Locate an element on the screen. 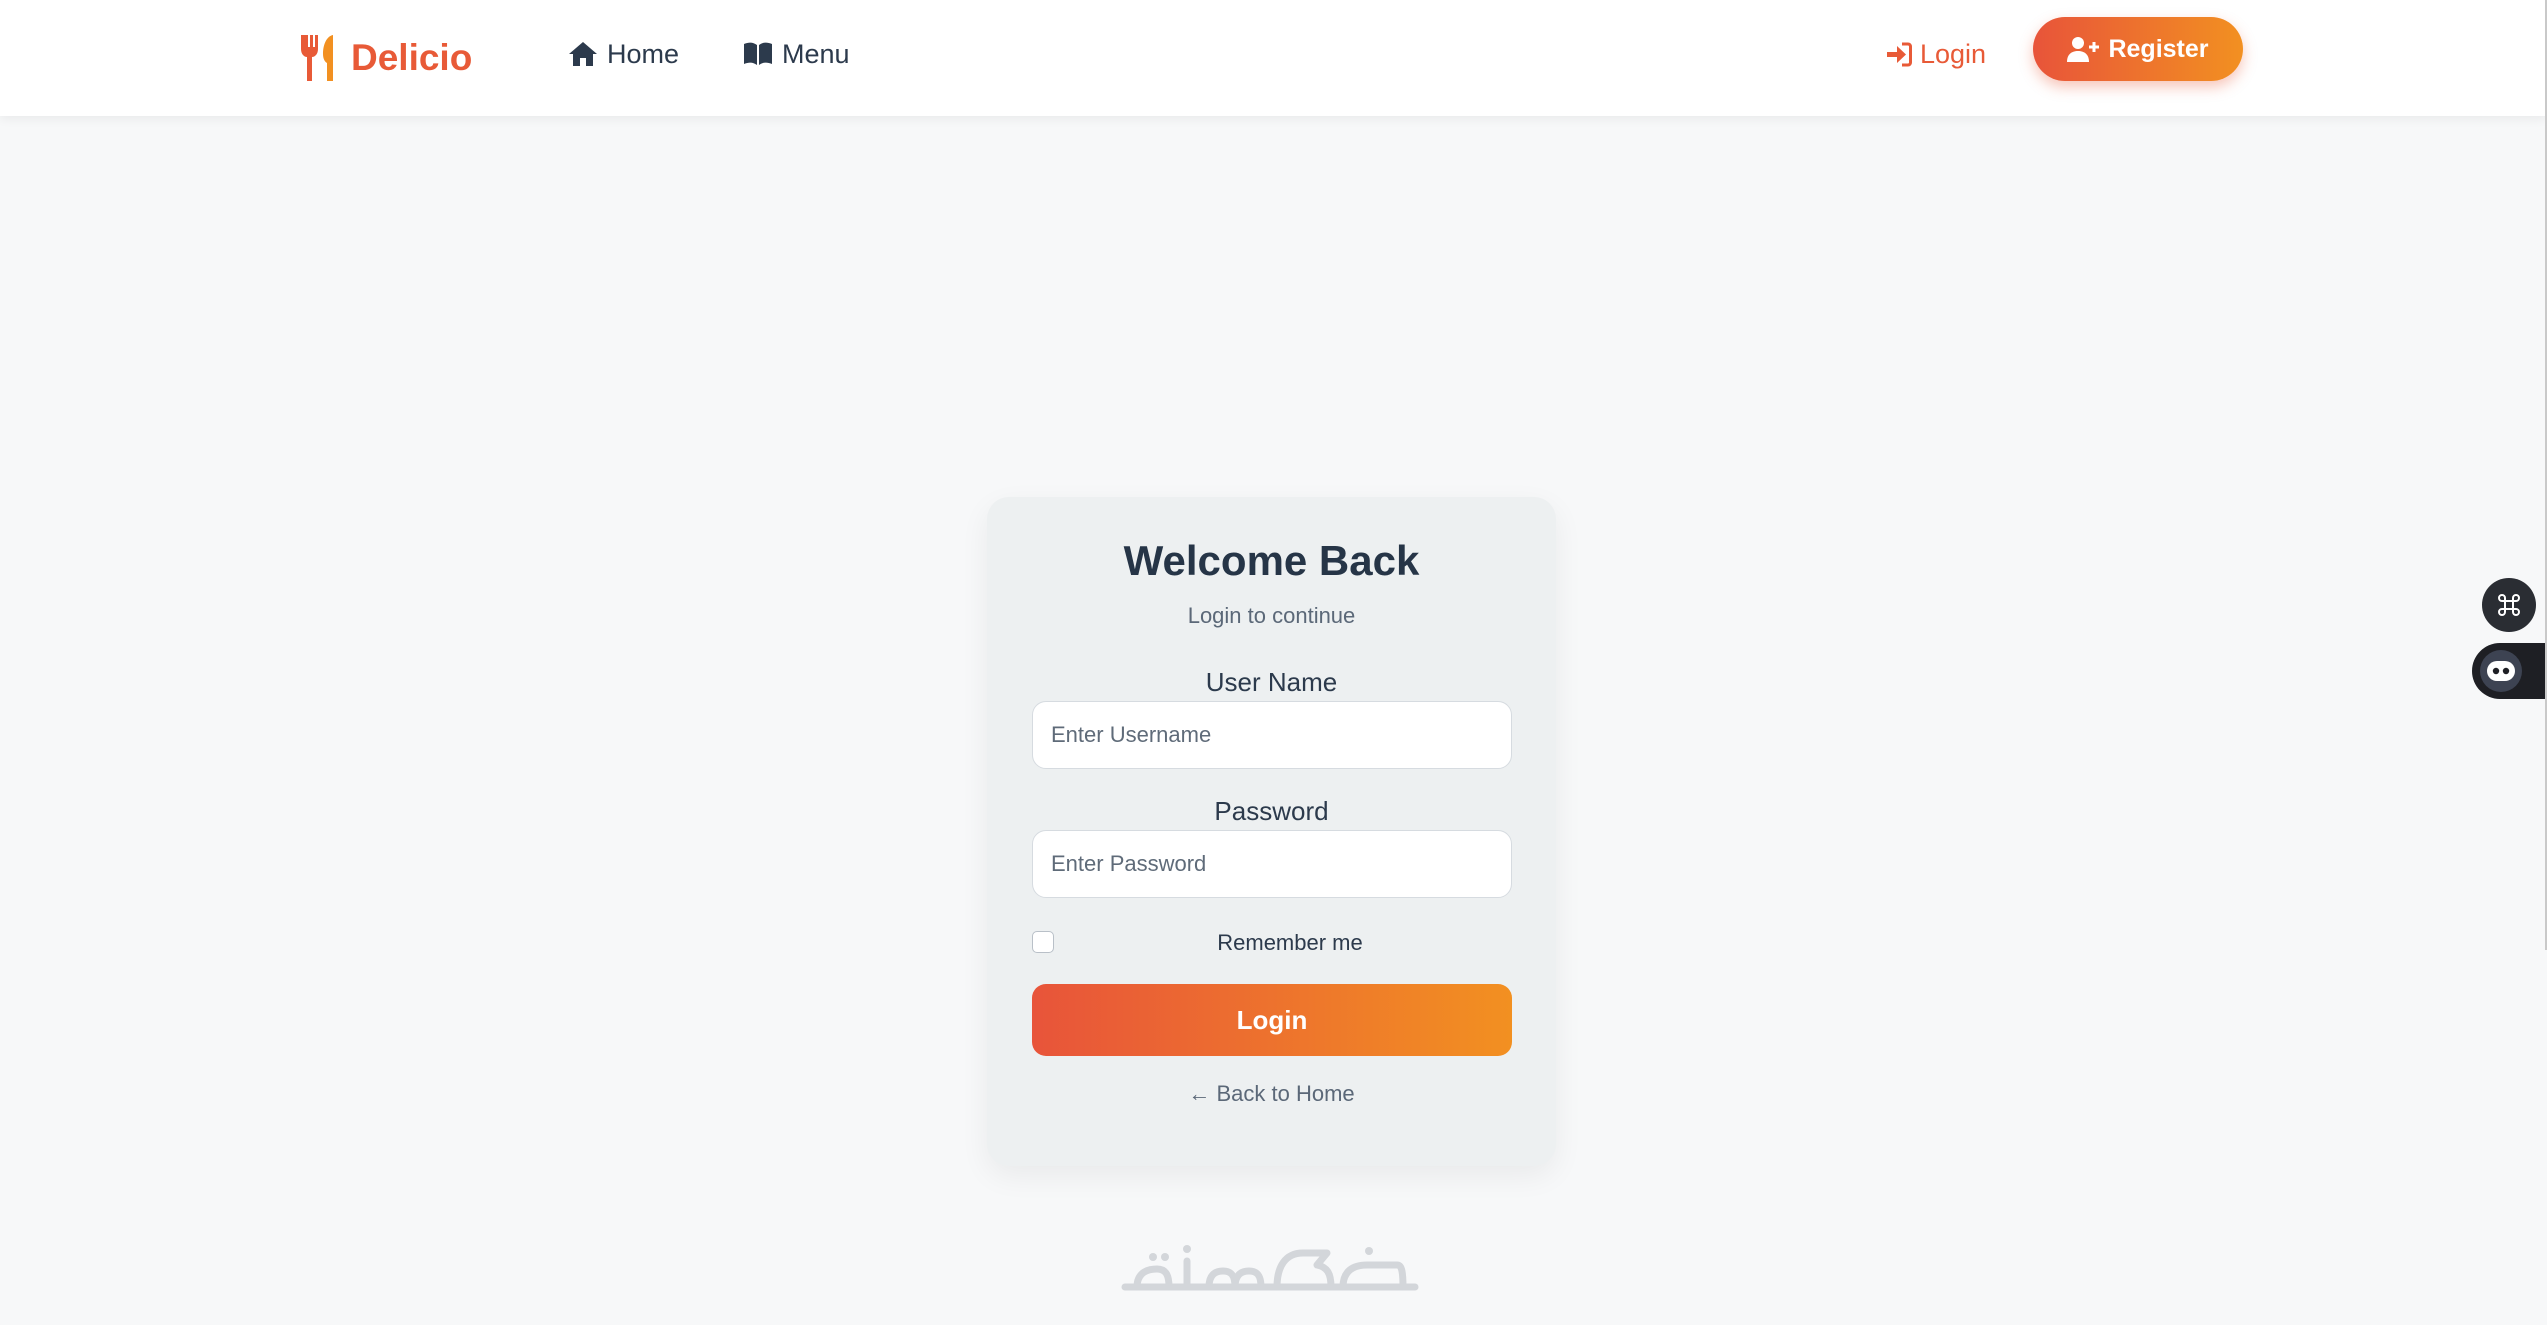 The height and width of the screenshot is (1325, 2547). password-input is located at coordinates (1272, 864).